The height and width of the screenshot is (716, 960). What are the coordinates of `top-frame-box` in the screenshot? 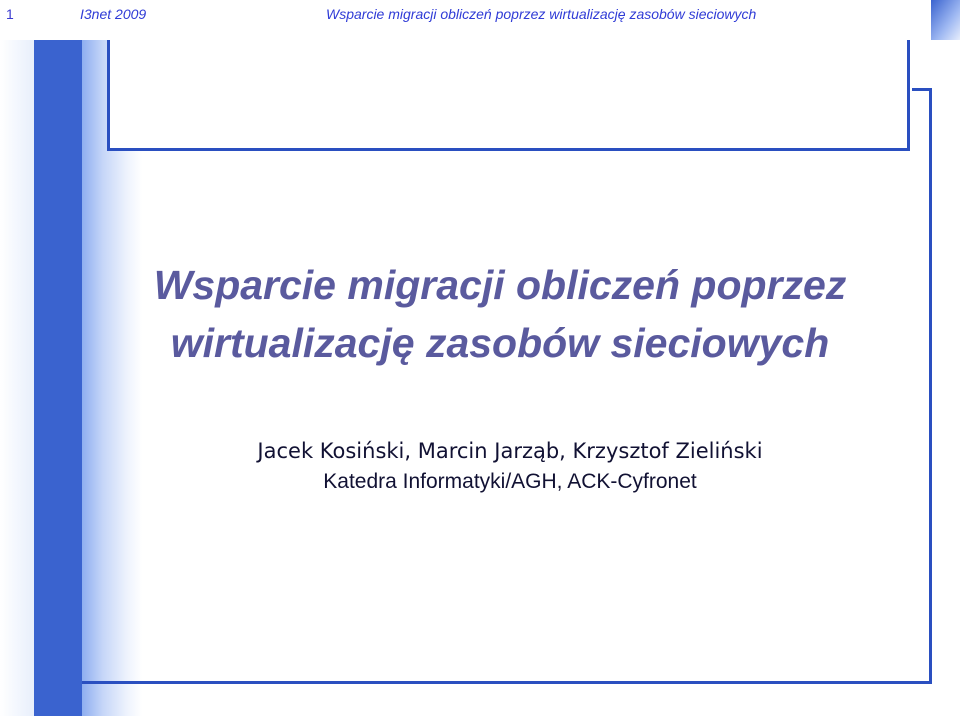 It's located at (508, 95).